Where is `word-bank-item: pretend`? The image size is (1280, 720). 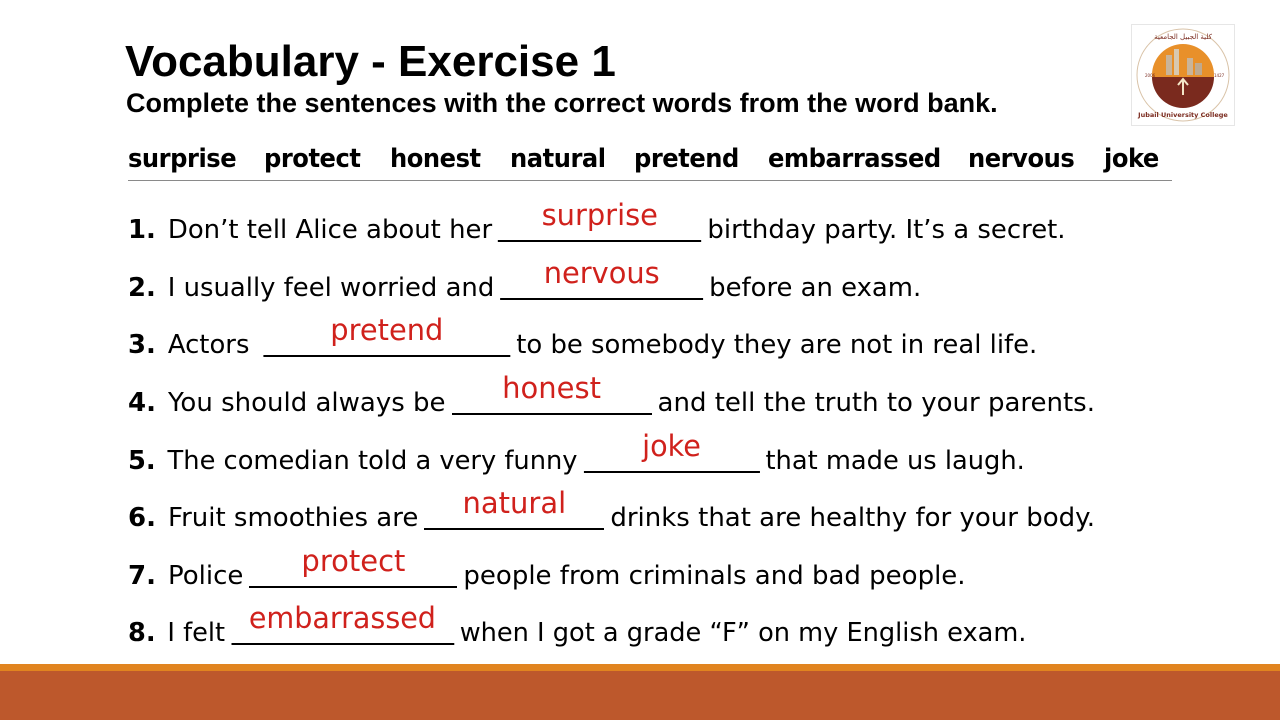
word-bank-item: pretend is located at coordinates (686, 159).